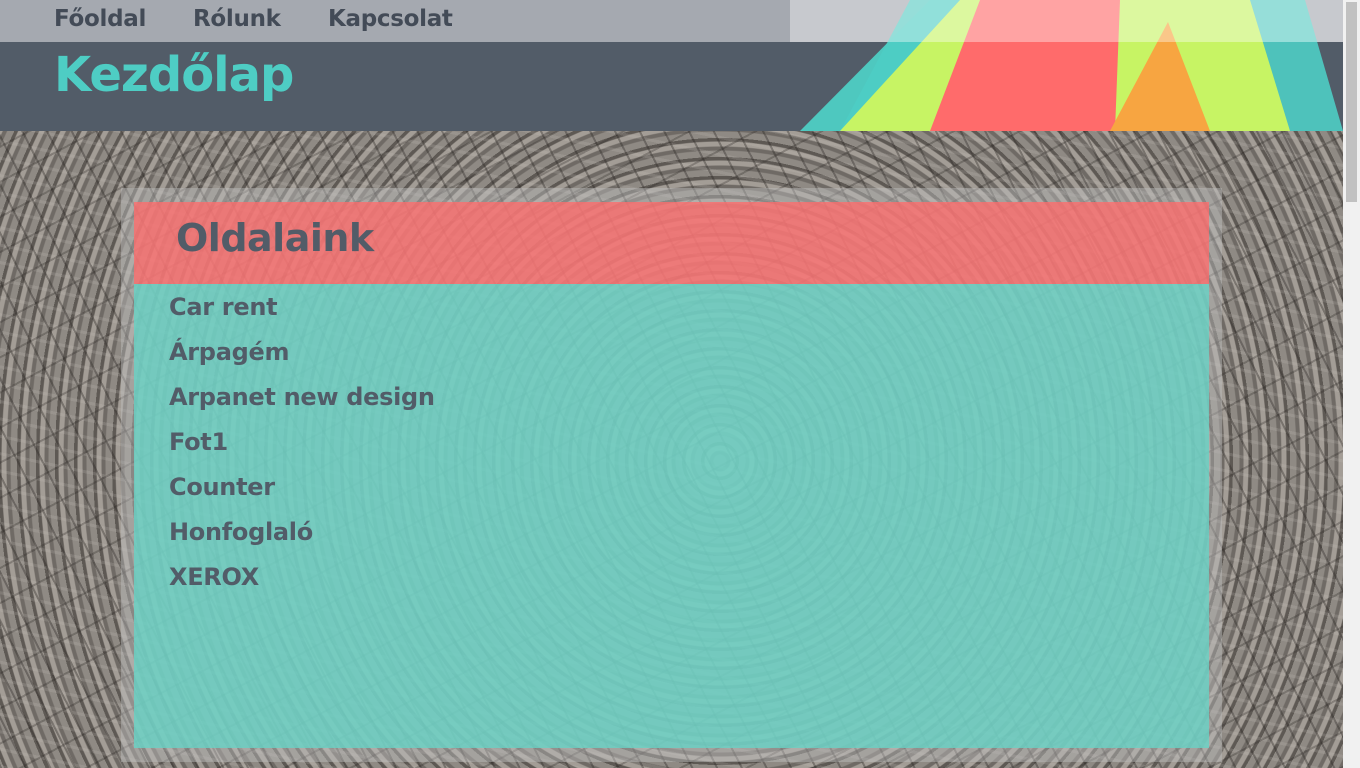 Image resolution: width=1360 pixels, height=768 pixels. What do you see at coordinates (275, 238) in the screenshot?
I see `panel-title: Oldalaink` at bounding box center [275, 238].